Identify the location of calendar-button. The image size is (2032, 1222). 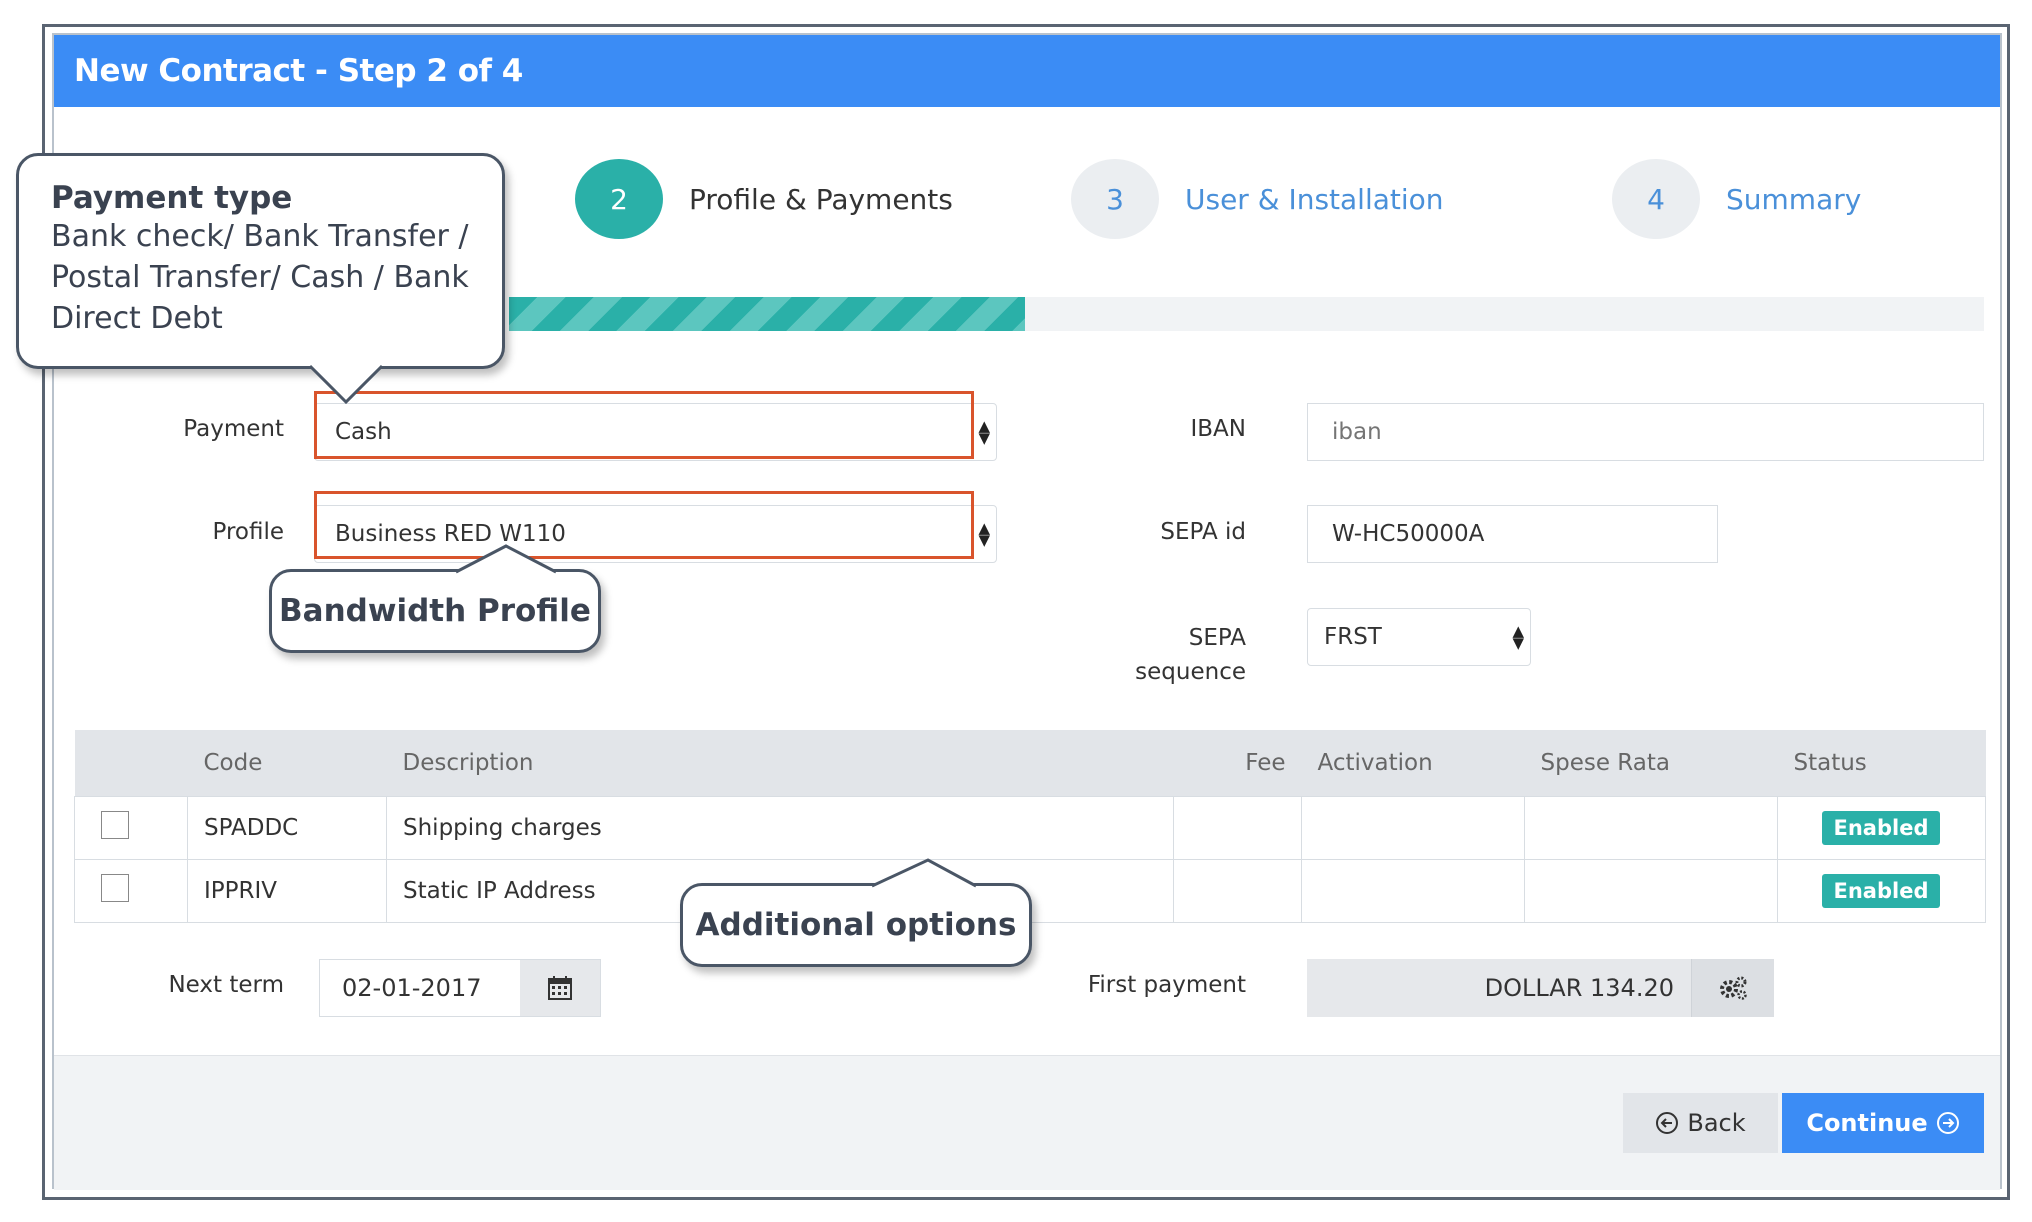
(560, 988).